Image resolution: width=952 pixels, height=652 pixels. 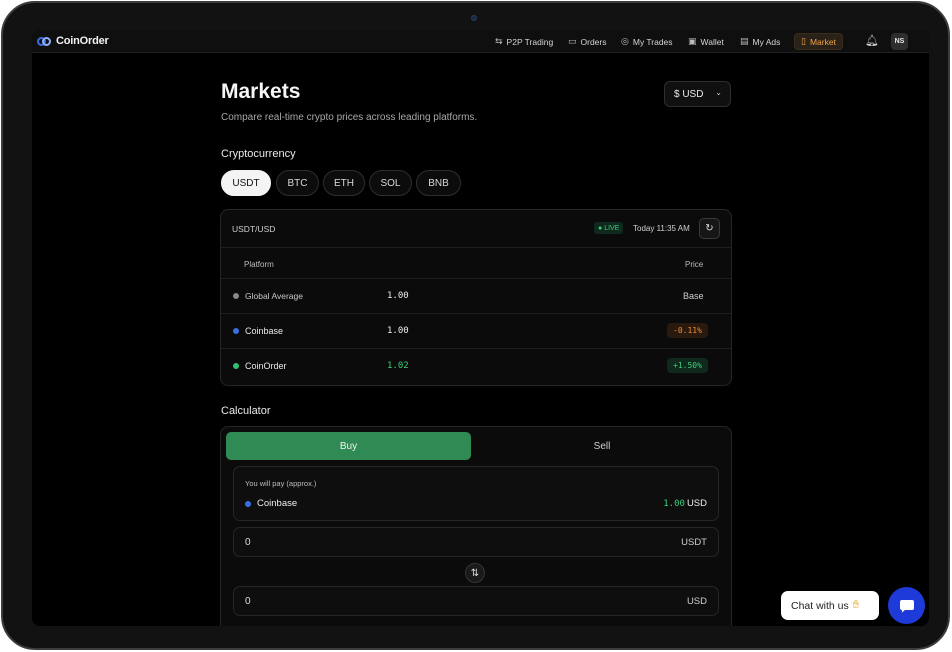 What do you see at coordinates (259, 264) in the screenshot?
I see `column-header-platform: Platform` at bounding box center [259, 264].